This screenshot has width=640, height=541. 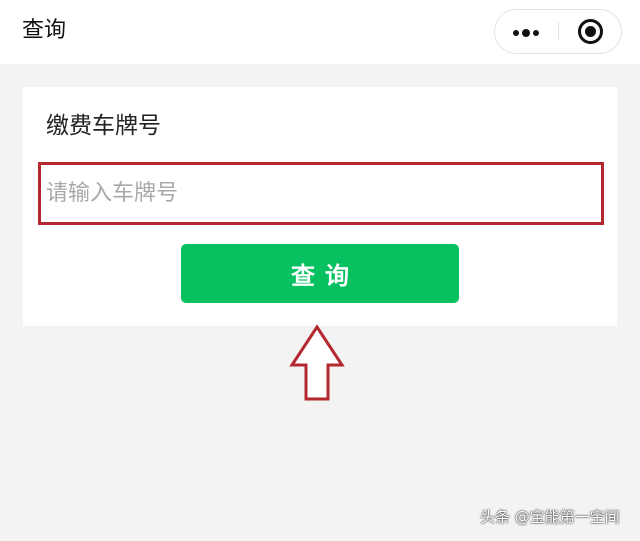 I want to click on up-arrow-icon, so click(x=317, y=362).